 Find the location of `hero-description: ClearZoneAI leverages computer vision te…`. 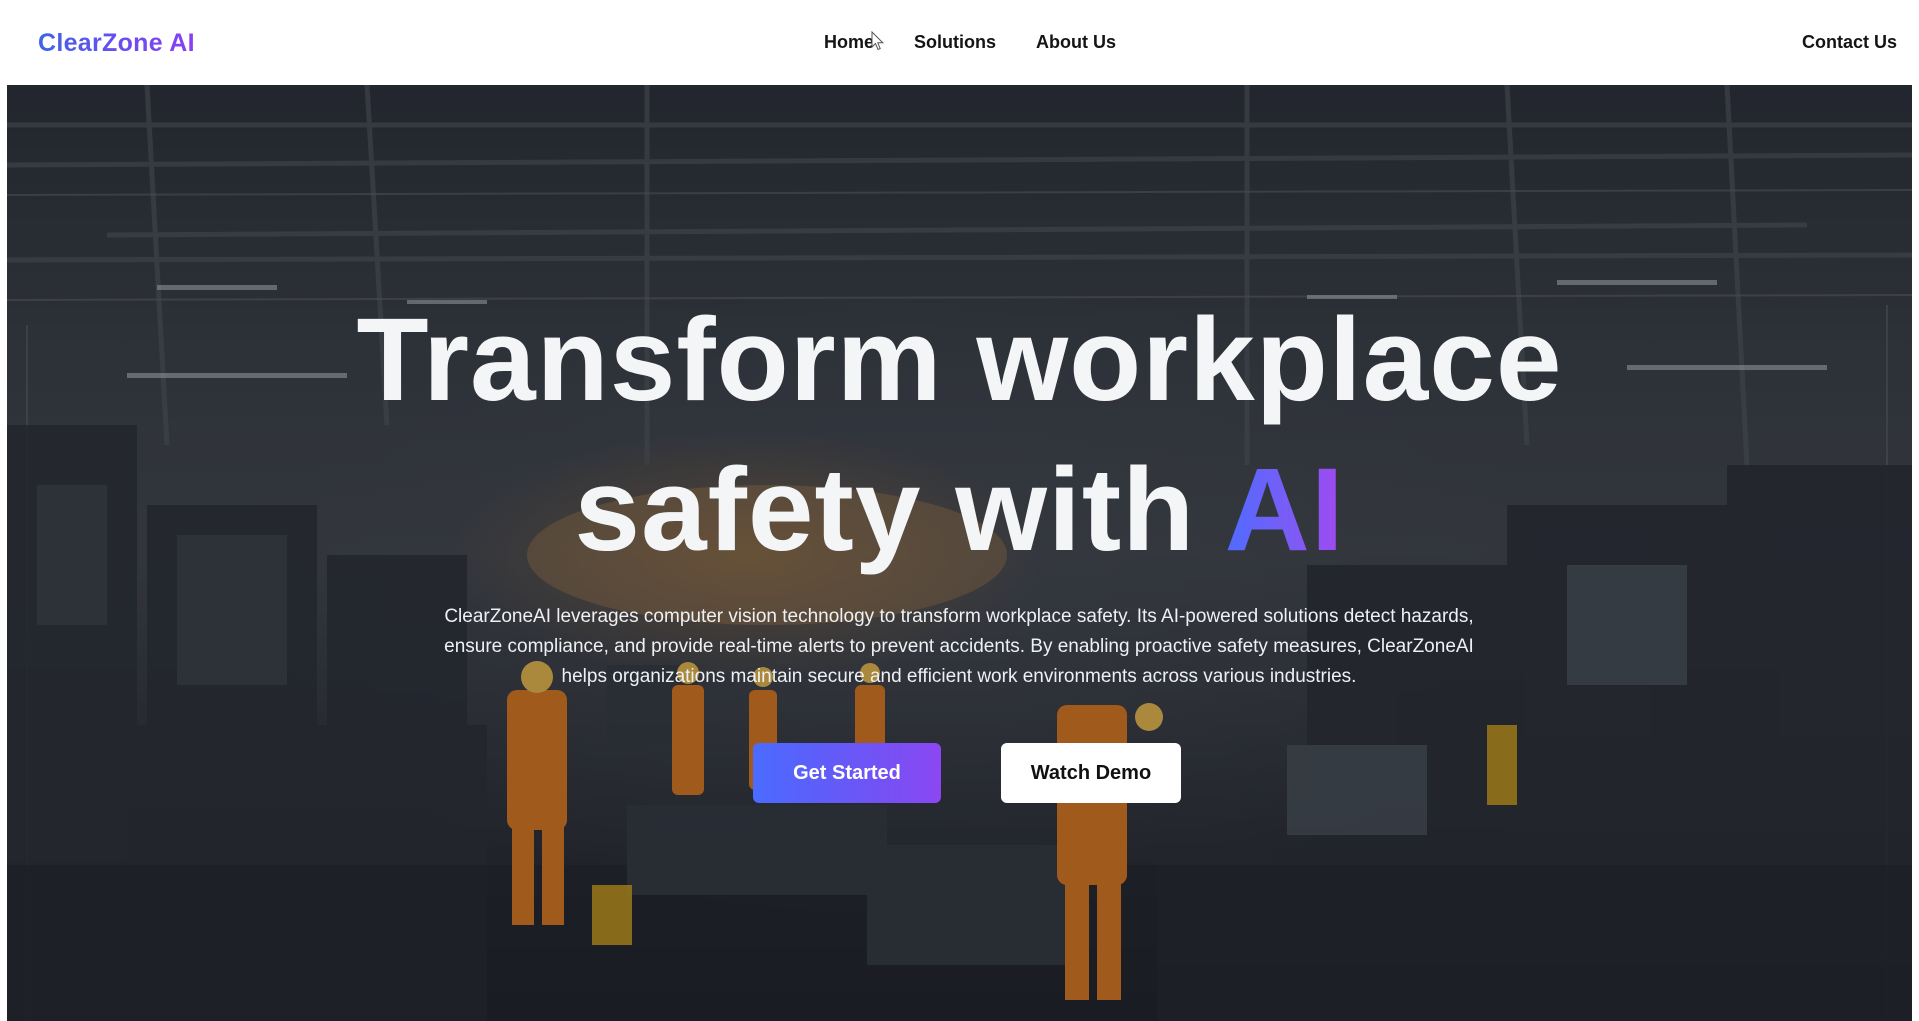

hero-description: ClearZoneAI leverages computer vision te… is located at coordinates (959, 646).